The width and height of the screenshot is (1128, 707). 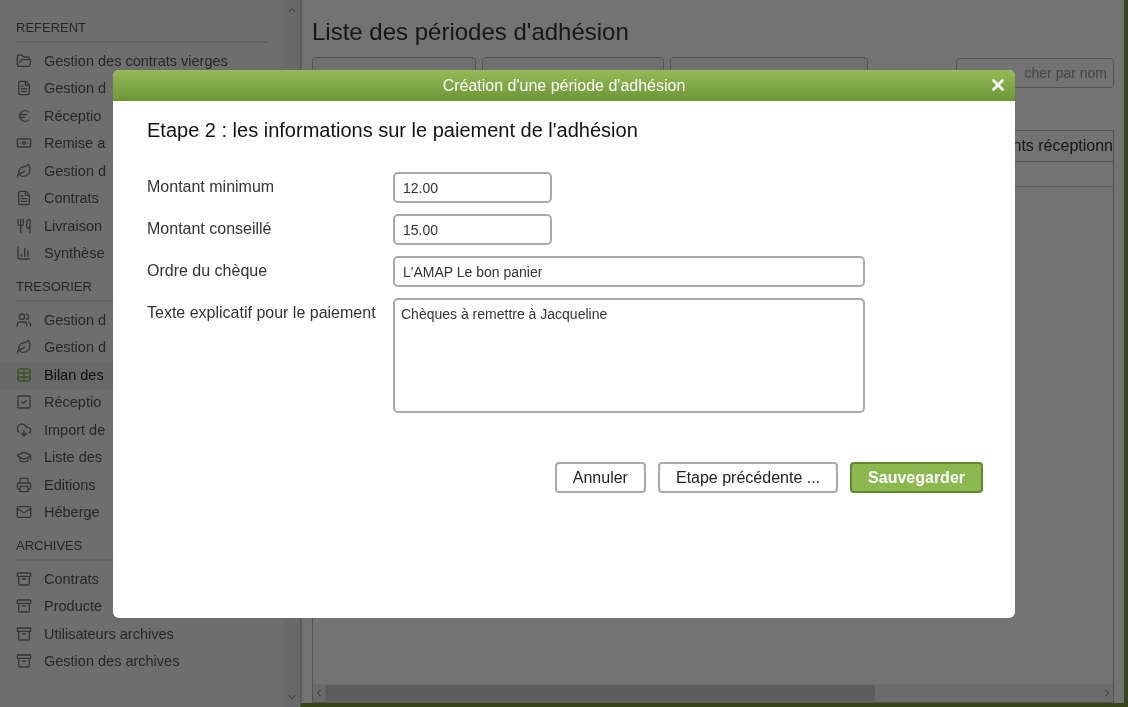 What do you see at coordinates (73, 606) in the screenshot?
I see `item-label: Producte` at bounding box center [73, 606].